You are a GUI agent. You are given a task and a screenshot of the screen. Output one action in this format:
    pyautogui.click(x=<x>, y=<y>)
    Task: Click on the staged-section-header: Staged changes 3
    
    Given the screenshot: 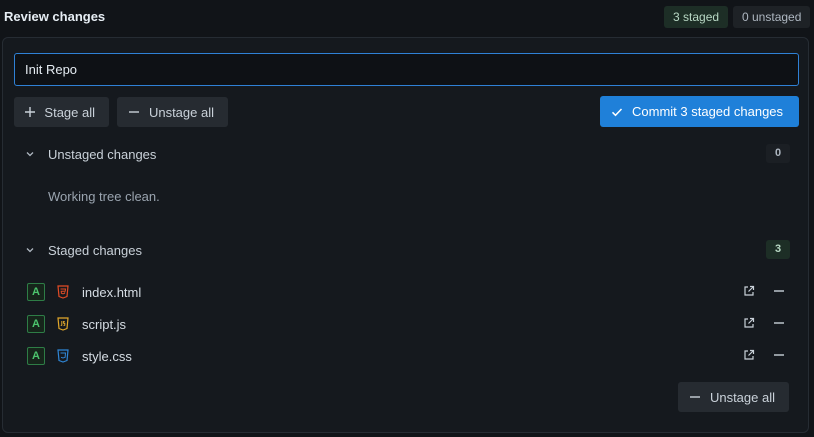 What is the action you would take?
    pyautogui.click(x=406, y=250)
    